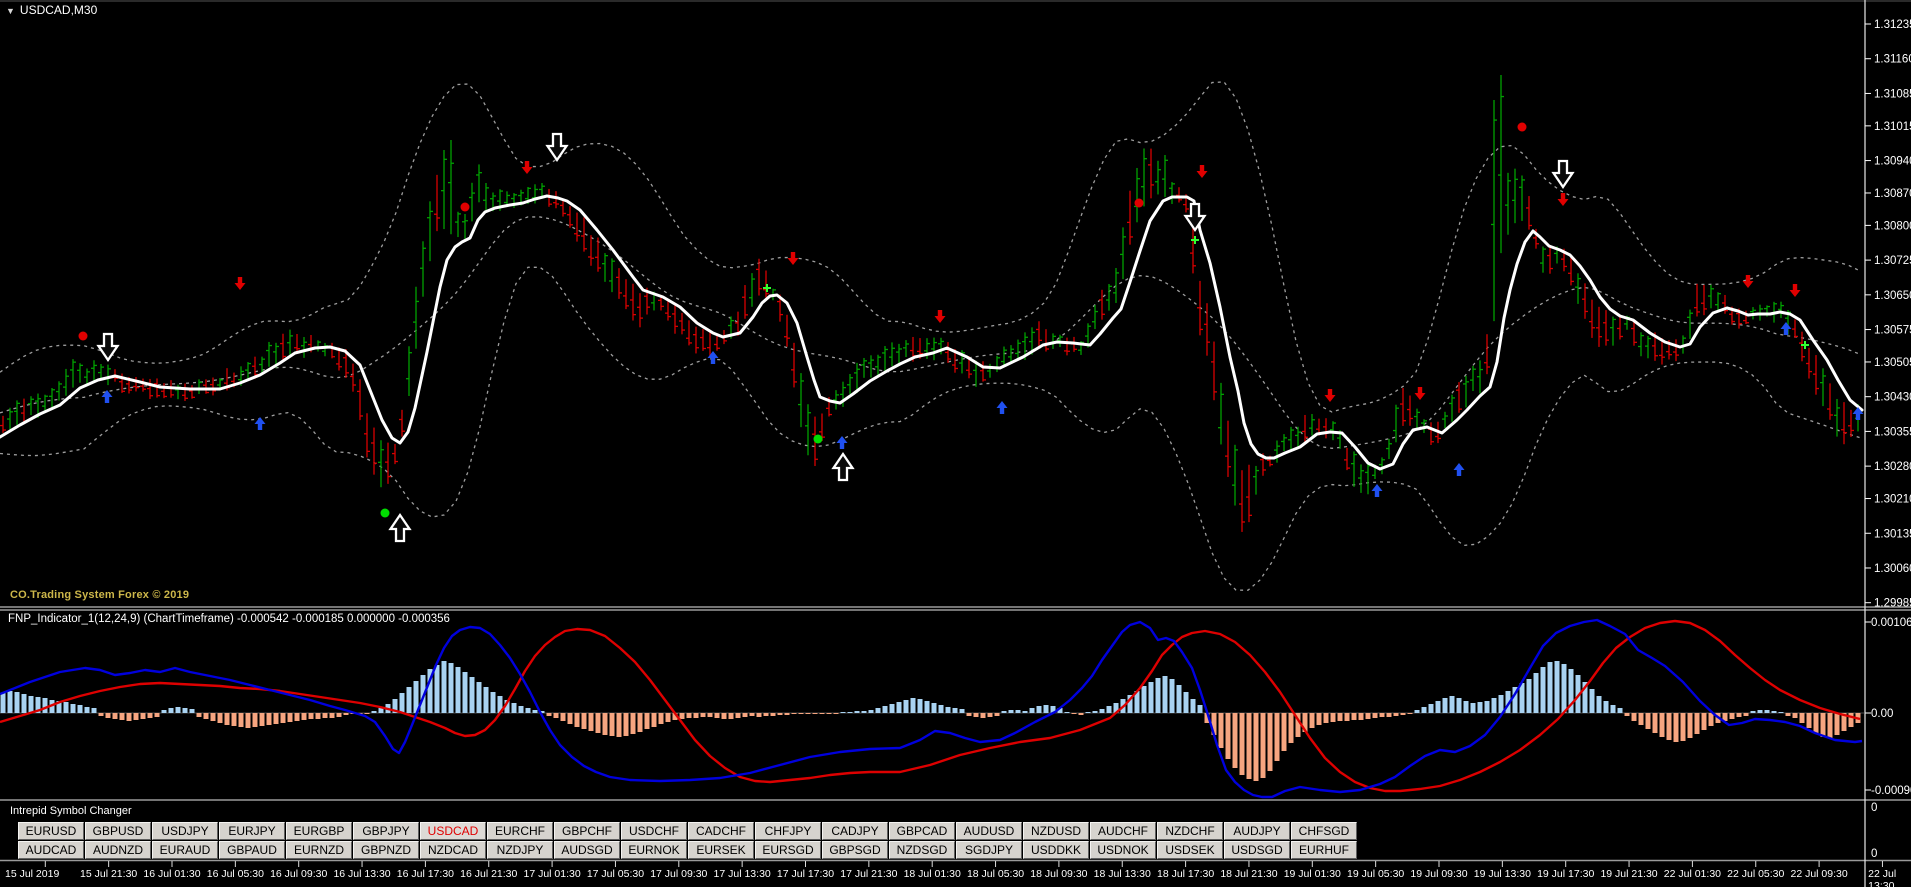  Describe the element at coordinates (1324, 849) in the screenshot. I see `symbol-button-eurhuf: EURHUF` at that location.